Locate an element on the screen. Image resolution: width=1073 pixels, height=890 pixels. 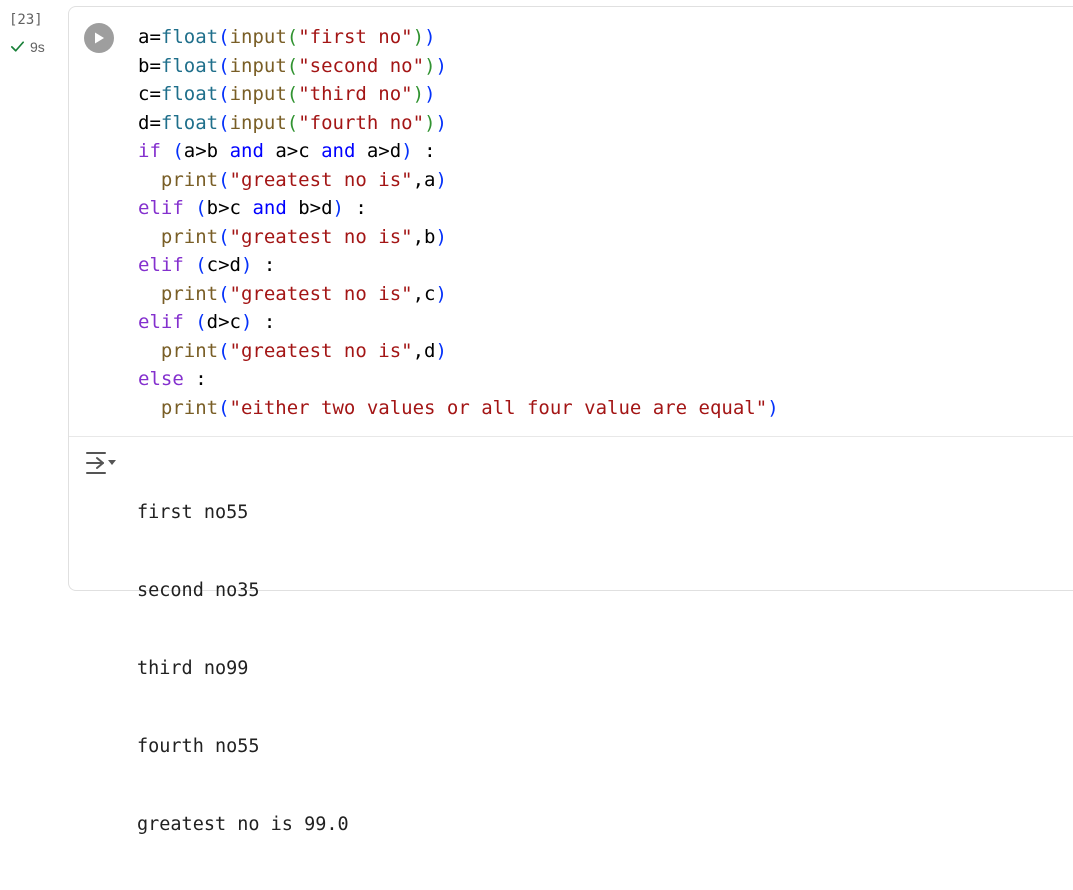
output-divider is located at coordinates (571, 436).